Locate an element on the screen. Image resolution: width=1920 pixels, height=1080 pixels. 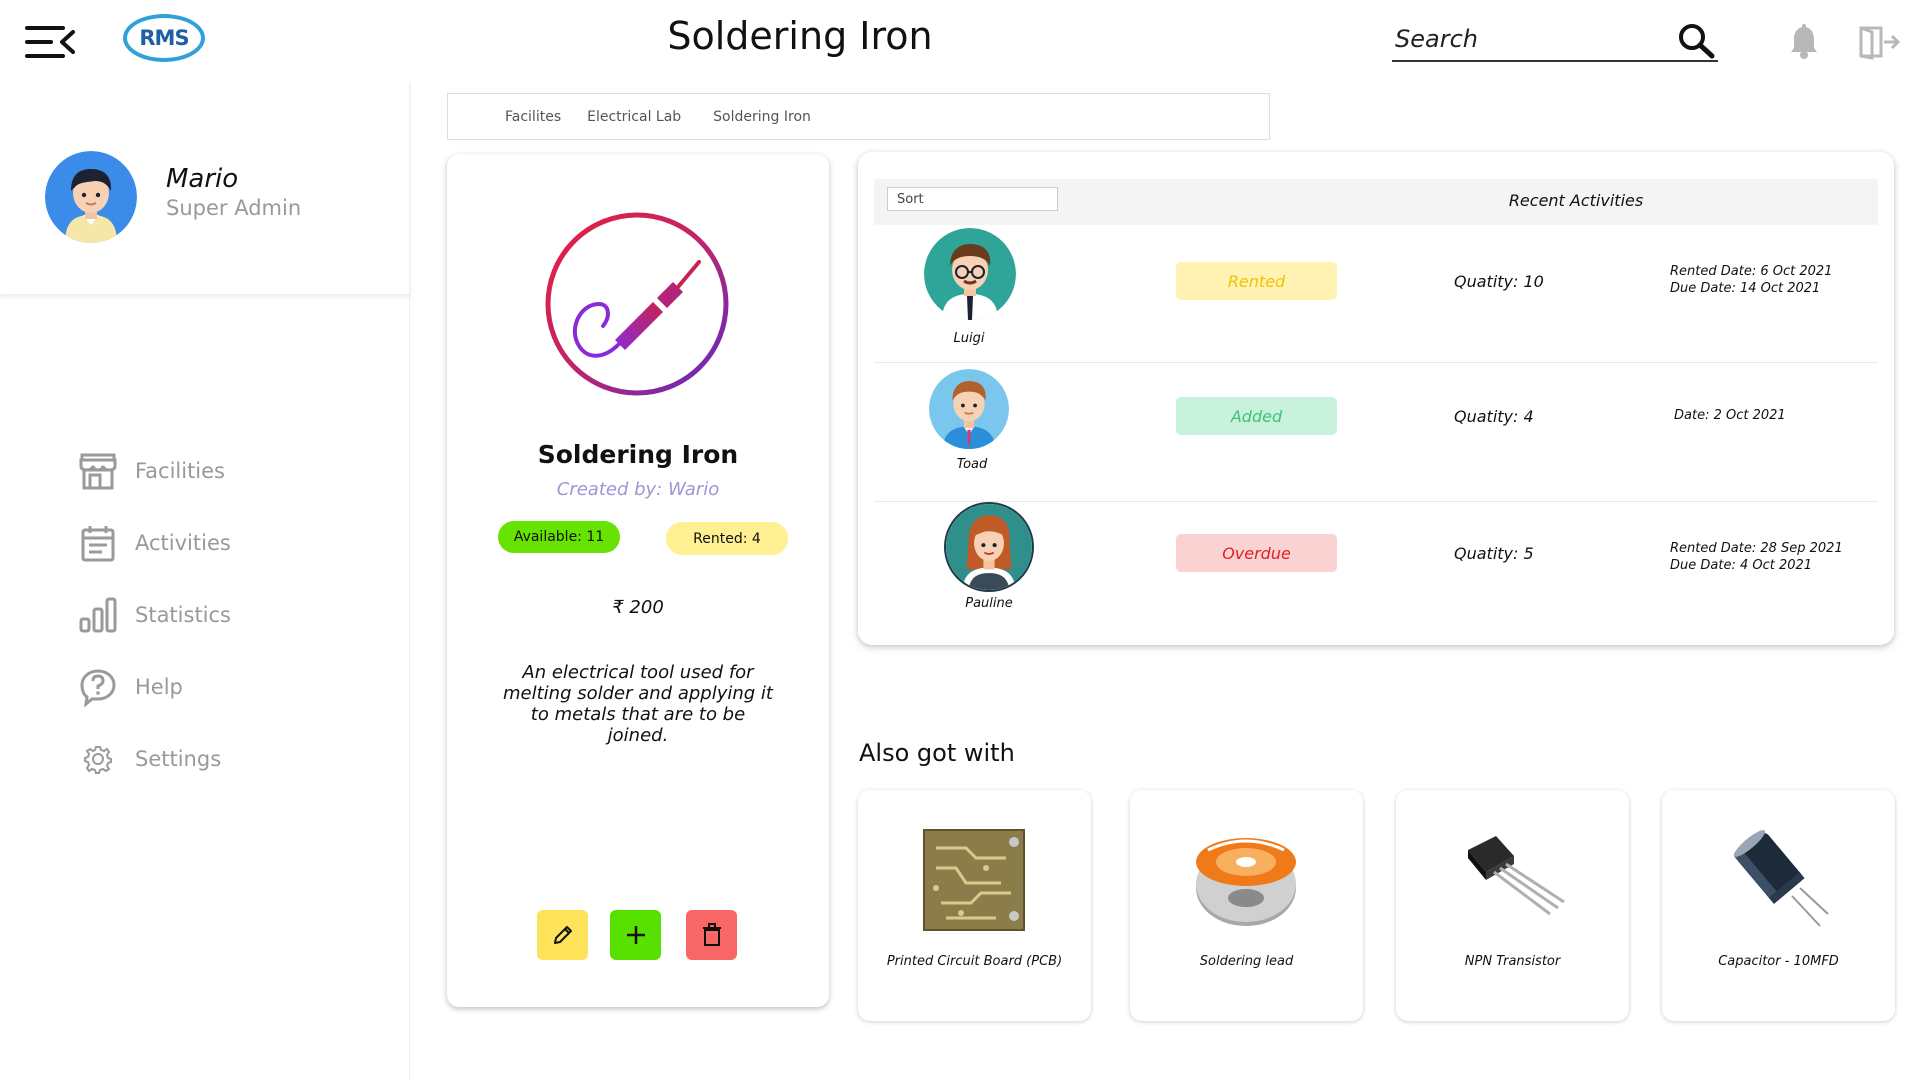
breadcrumb-soldering-iron: Soldering Iron is located at coordinates (762, 117).